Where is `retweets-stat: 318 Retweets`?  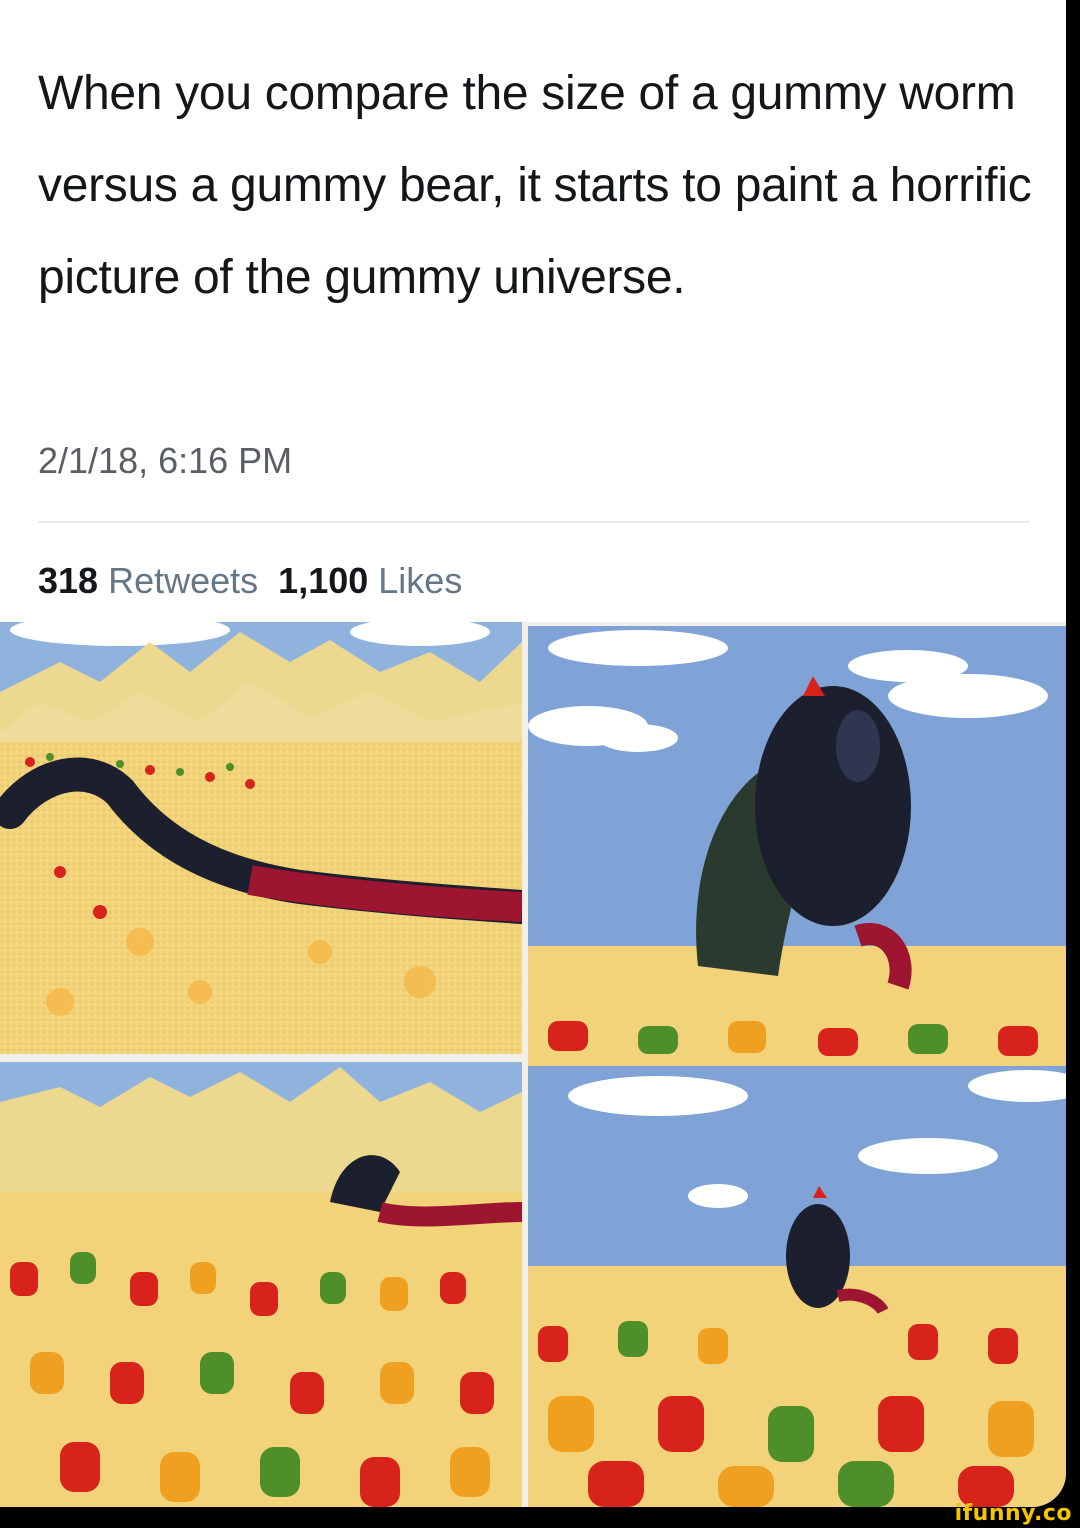 retweets-stat: 318 Retweets is located at coordinates (148, 580).